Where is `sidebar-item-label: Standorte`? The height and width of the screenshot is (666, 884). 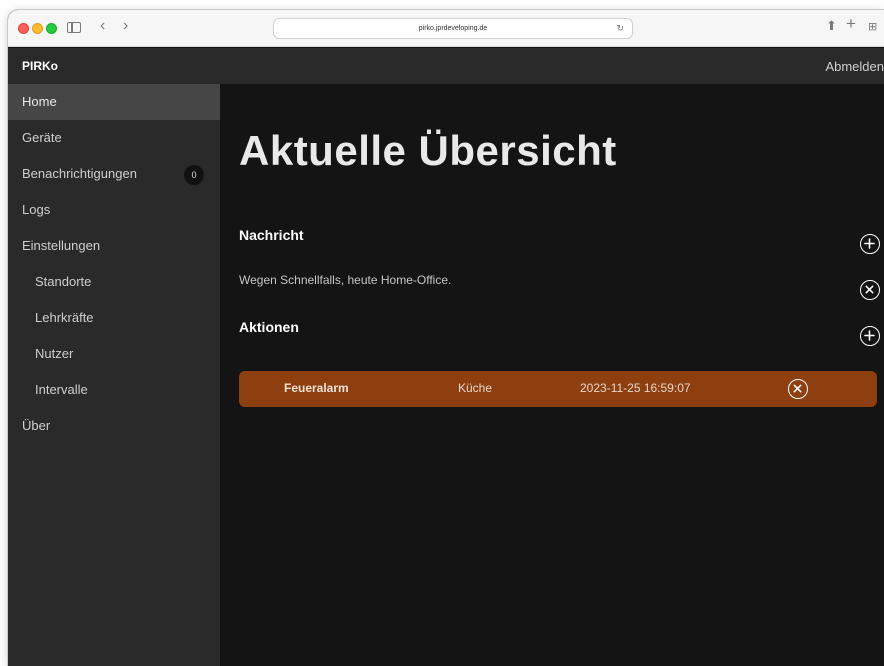
sidebar-item-label: Standorte is located at coordinates (63, 281).